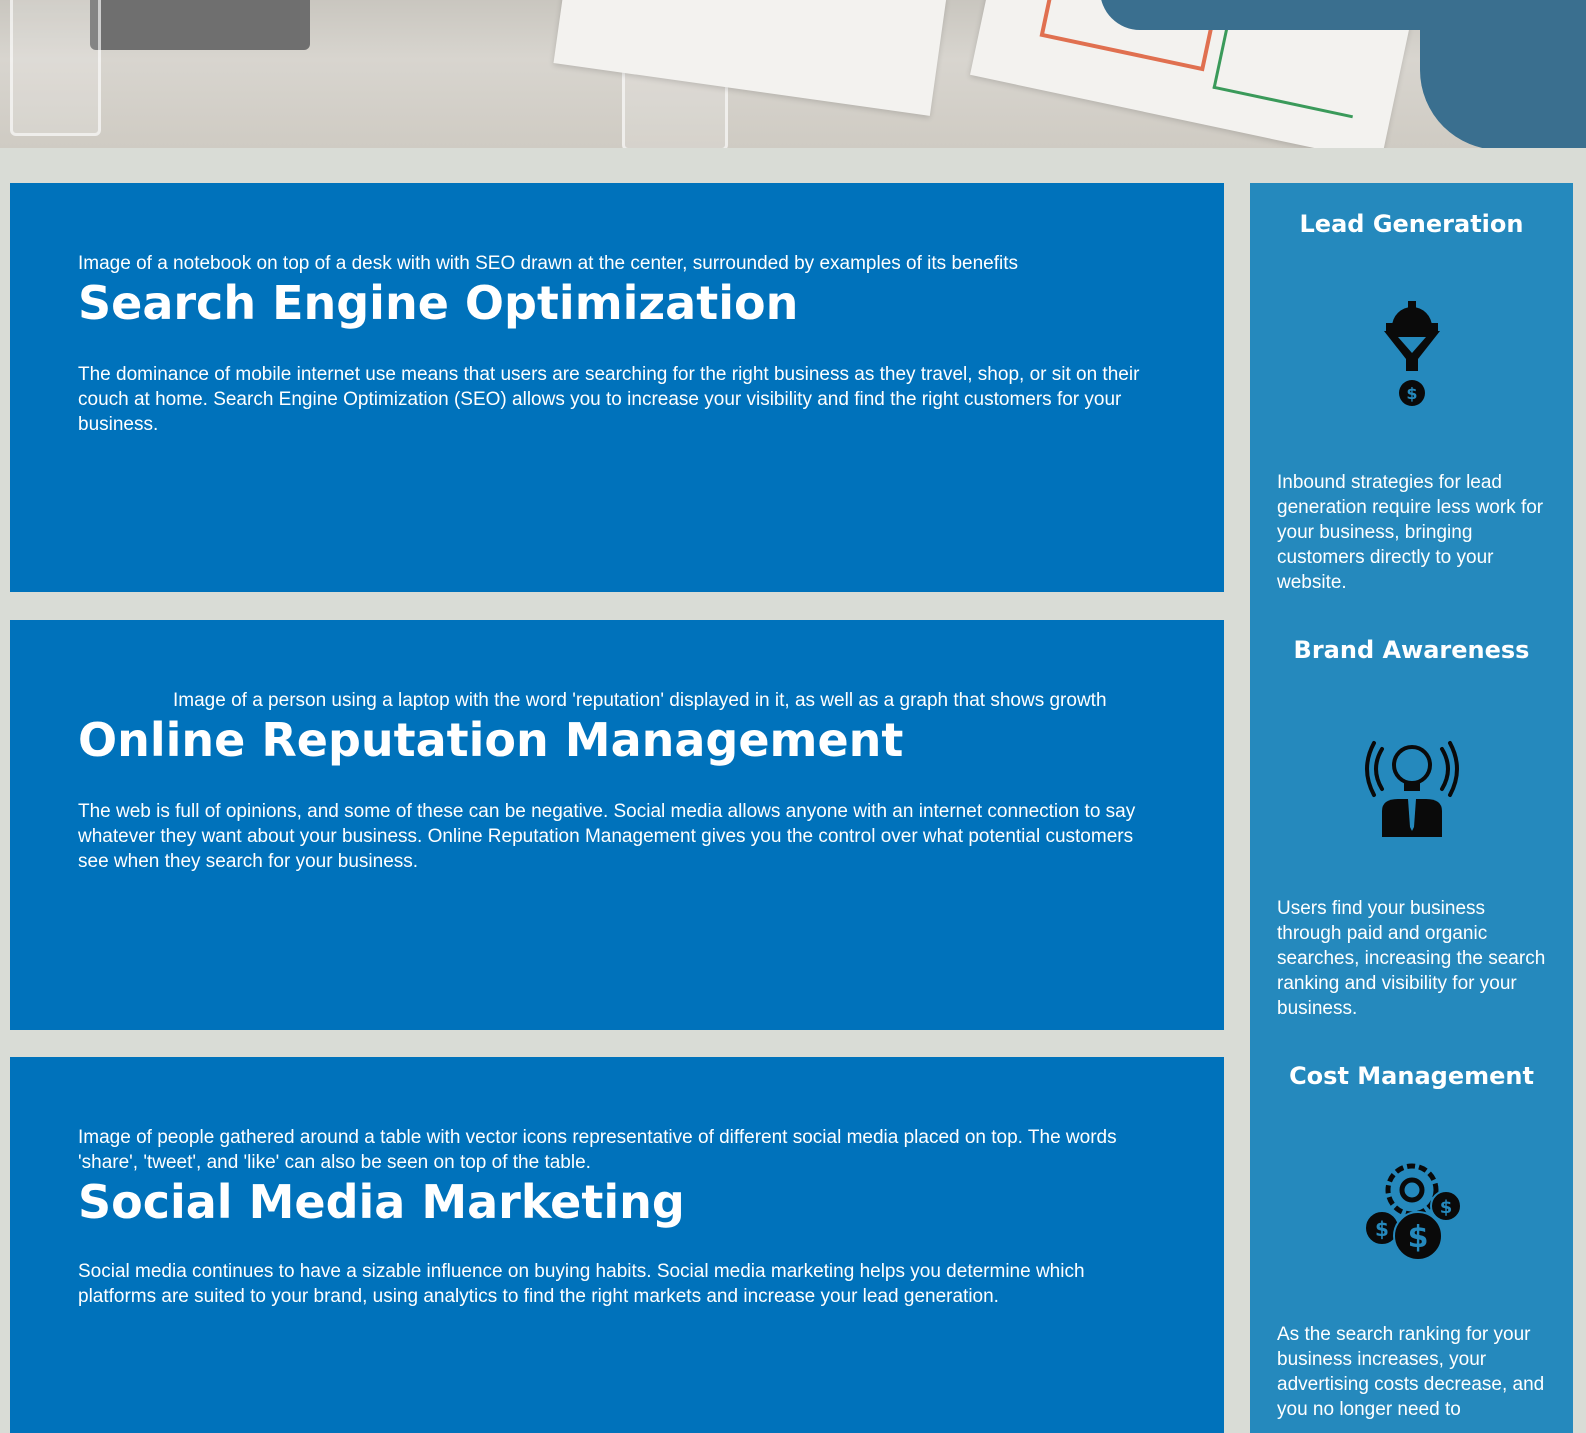 Image resolution: width=1586 pixels, height=1433 pixels. Describe the element at coordinates (1411, 650) in the screenshot. I see `brand-awareness-title: Brand Awareness` at that location.